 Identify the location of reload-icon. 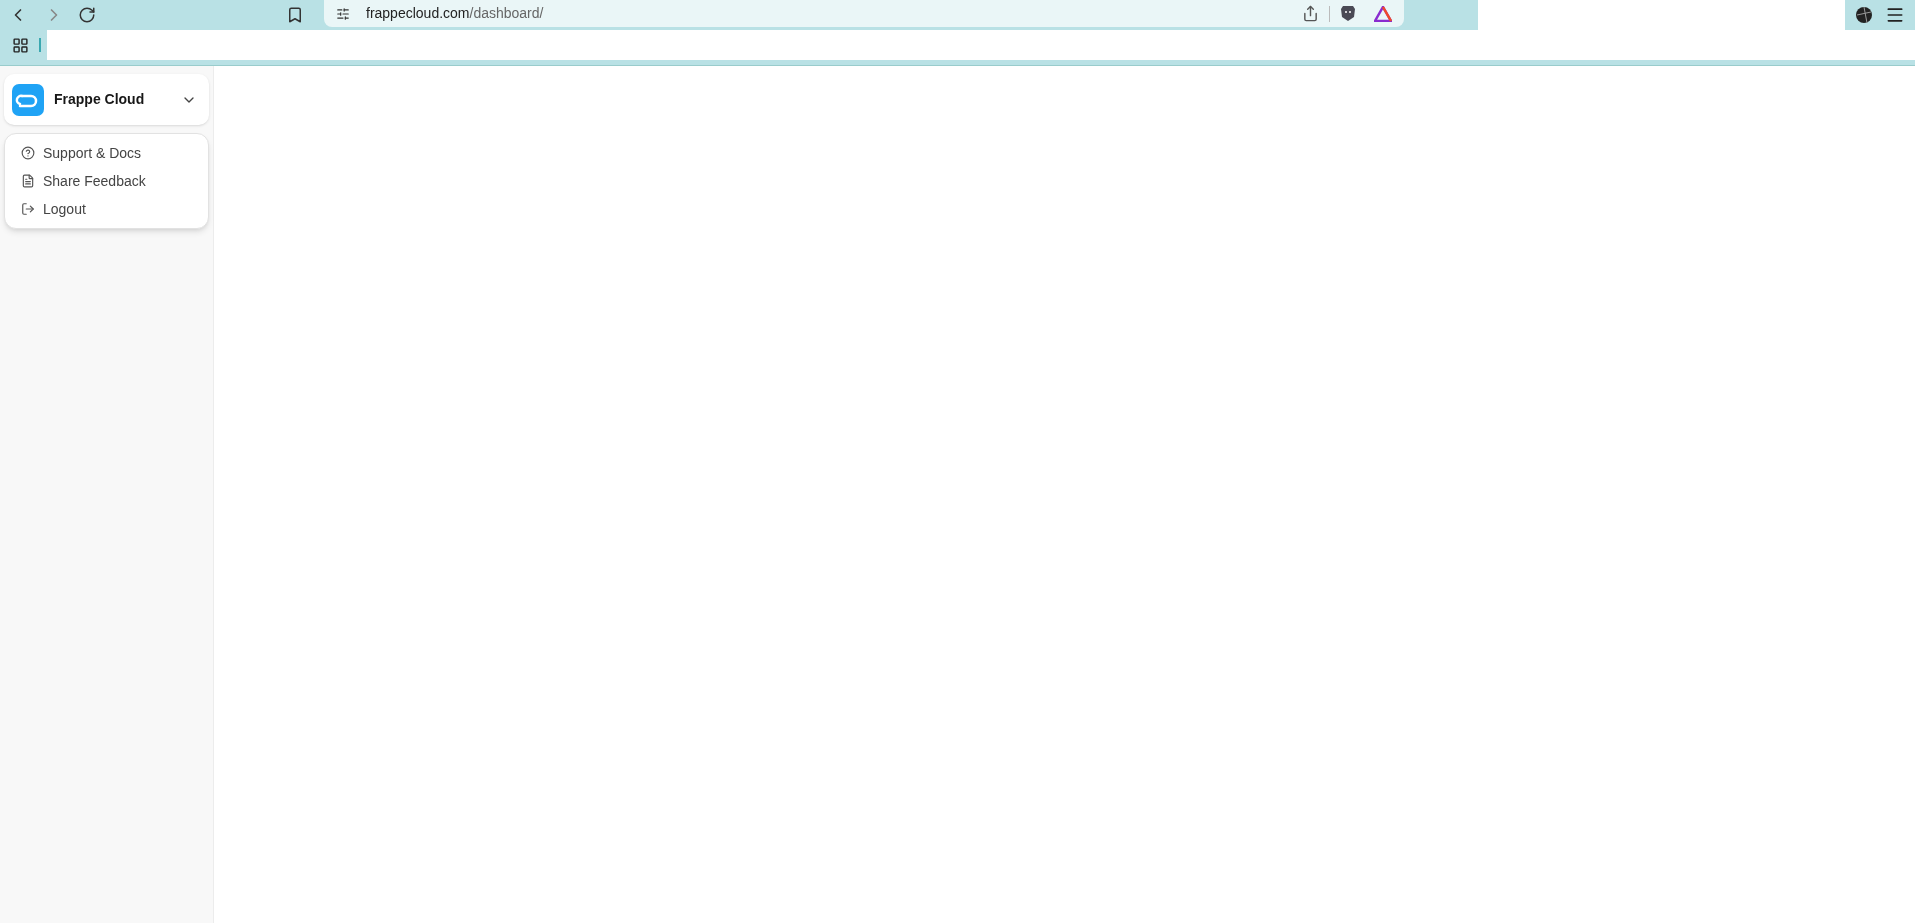
(87, 15).